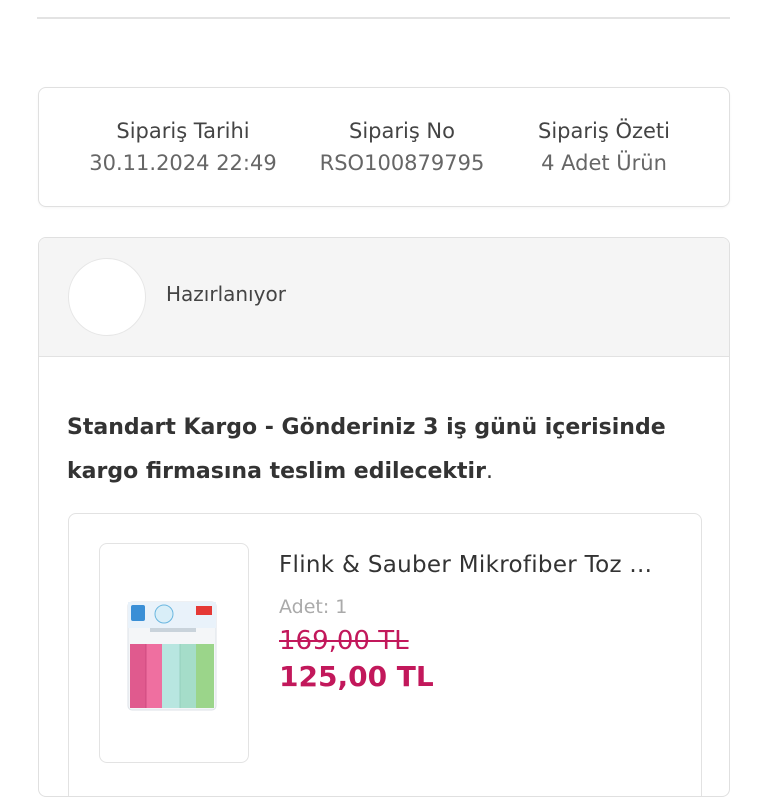 The image size is (768, 797). What do you see at coordinates (604, 163) in the screenshot?
I see `order-overview-value: 4 Adet Ürün` at bounding box center [604, 163].